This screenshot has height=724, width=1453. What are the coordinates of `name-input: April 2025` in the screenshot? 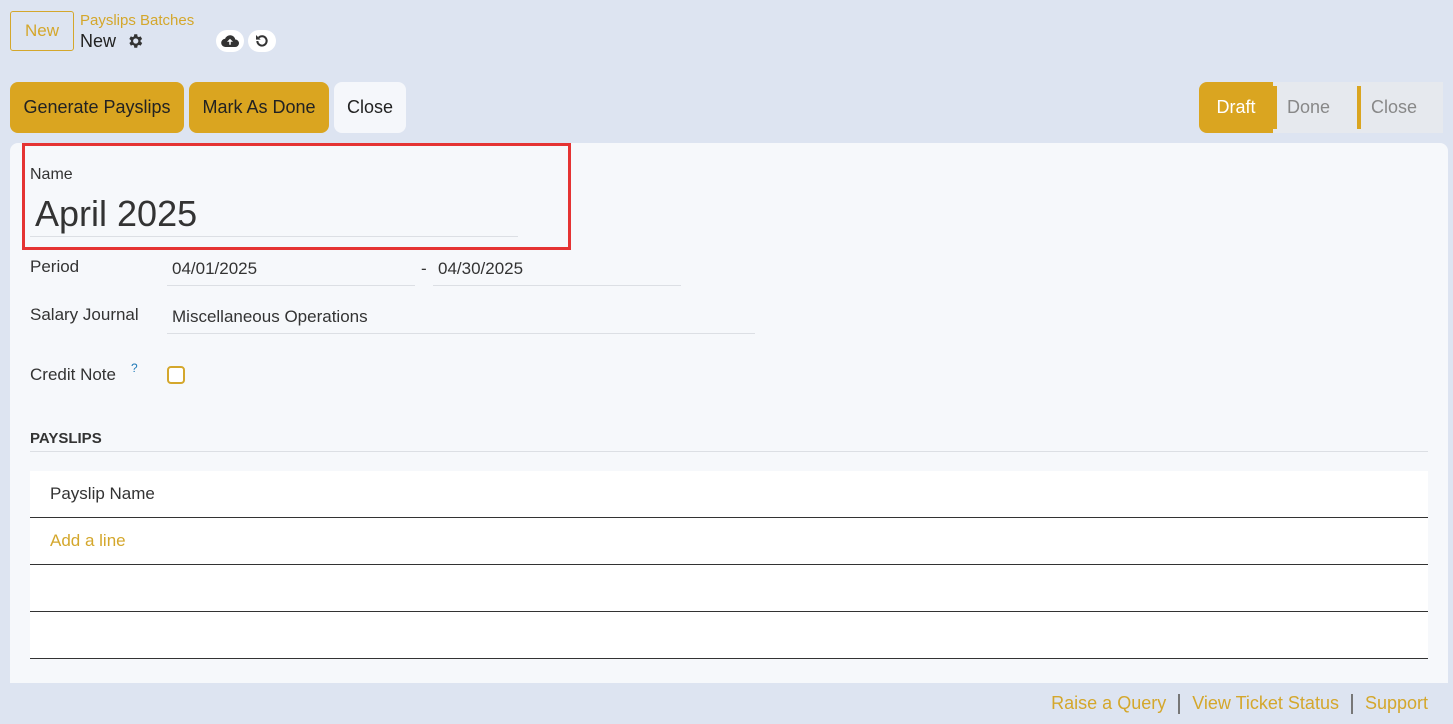 It's located at (116, 214).